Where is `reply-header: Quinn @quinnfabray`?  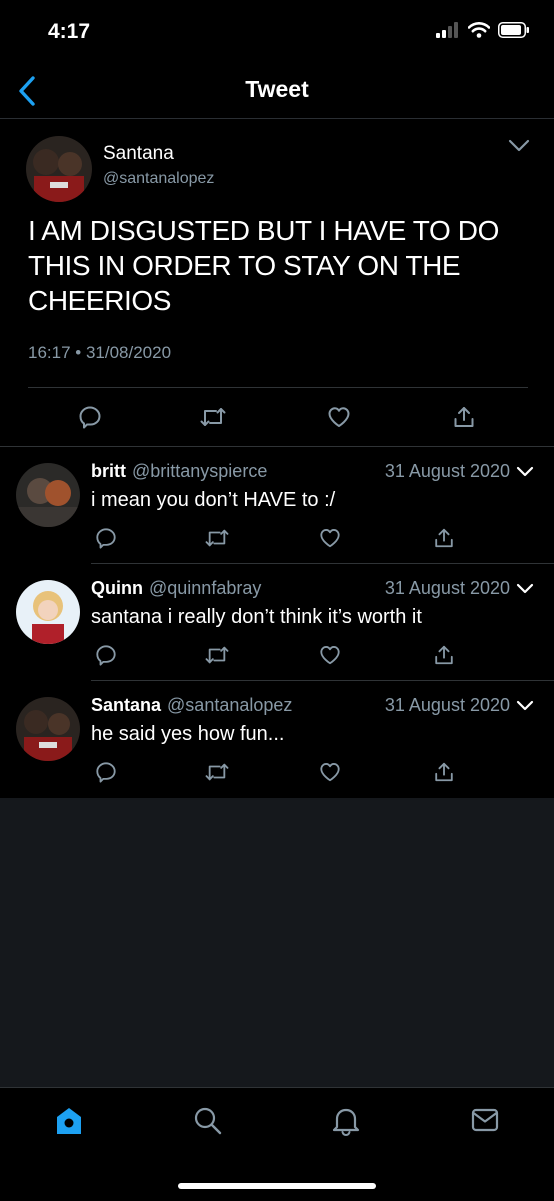 reply-header: Quinn @quinnfabray is located at coordinates (176, 588).